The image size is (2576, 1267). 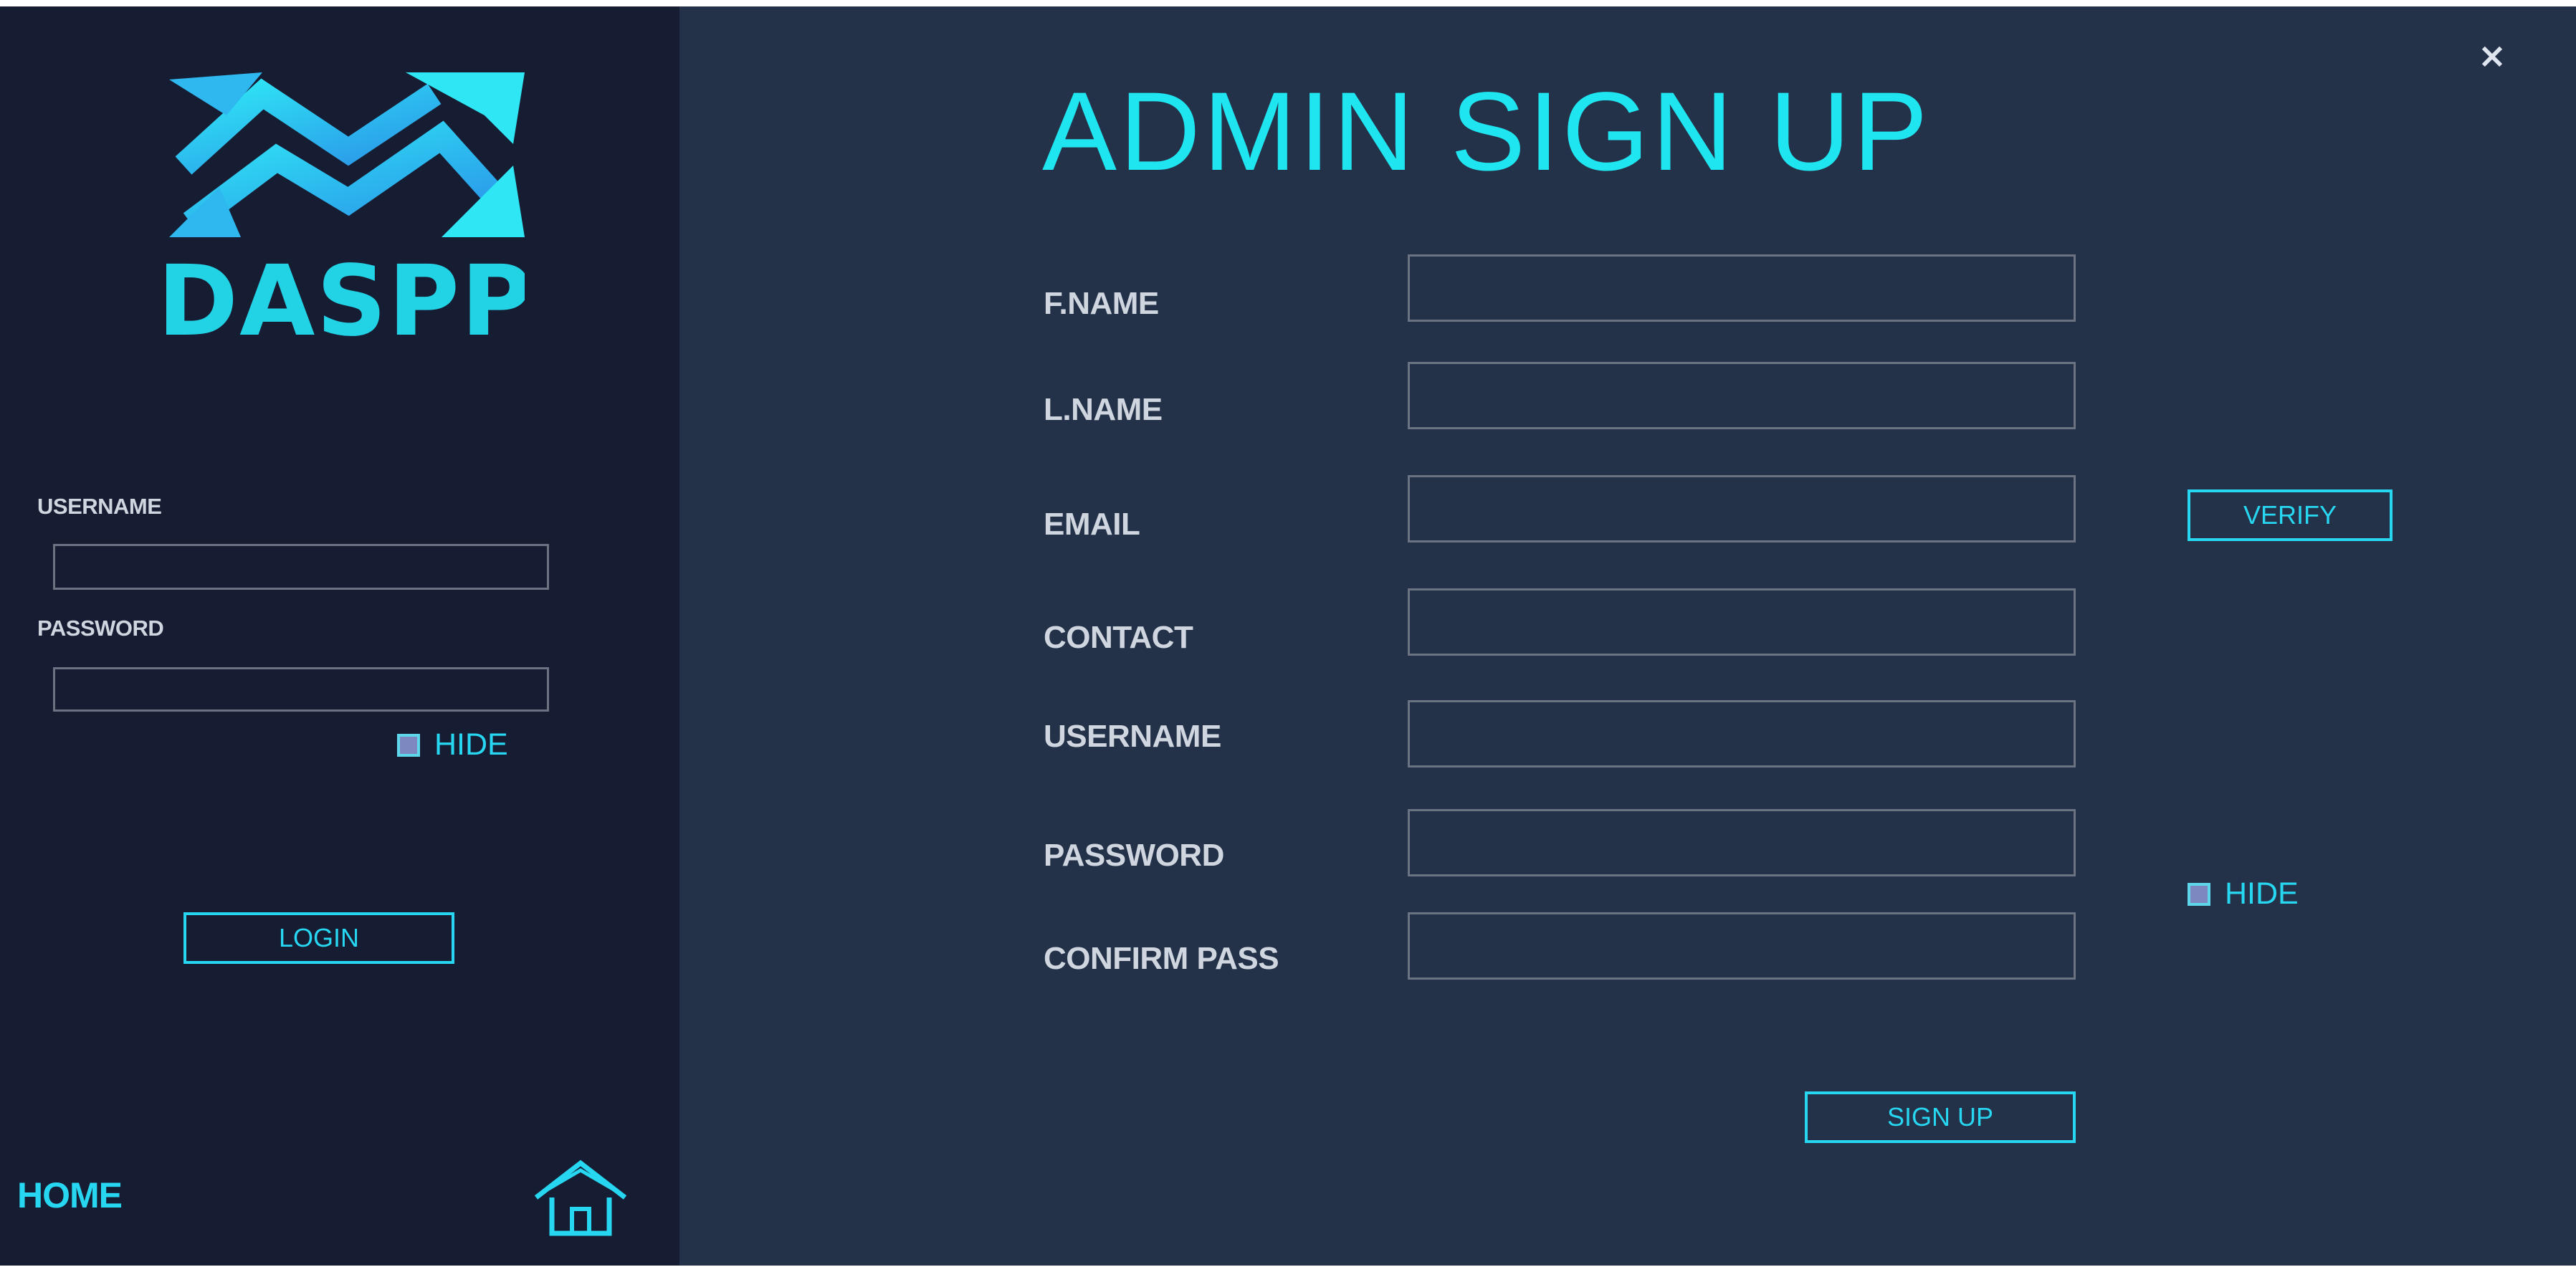 What do you see at coordinates (1161, 958) in the screenshot?
I see `confirm-pass-label: CONFIRM PASS` at bounding box center [1161, 958].